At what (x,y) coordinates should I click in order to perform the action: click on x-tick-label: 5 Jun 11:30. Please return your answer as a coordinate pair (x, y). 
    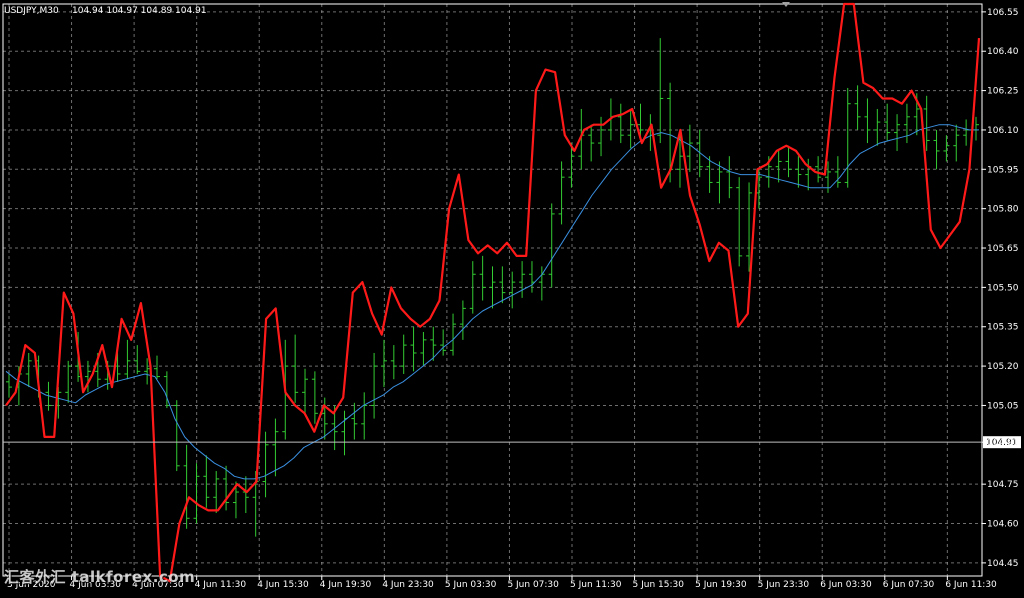
    Looking at the image, I should click on (596, 585).